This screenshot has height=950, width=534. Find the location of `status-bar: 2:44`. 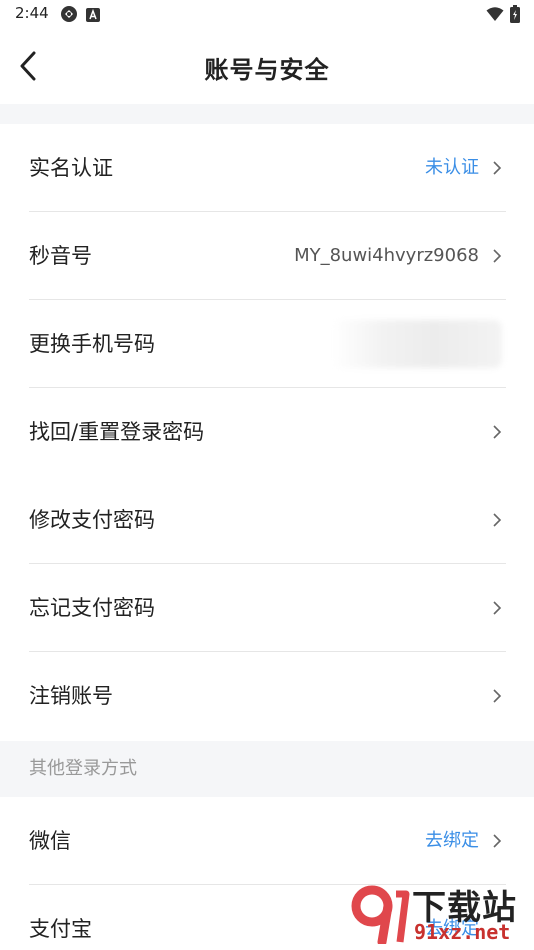

status-bar: 2:44 is located at coordinates (267, 14).